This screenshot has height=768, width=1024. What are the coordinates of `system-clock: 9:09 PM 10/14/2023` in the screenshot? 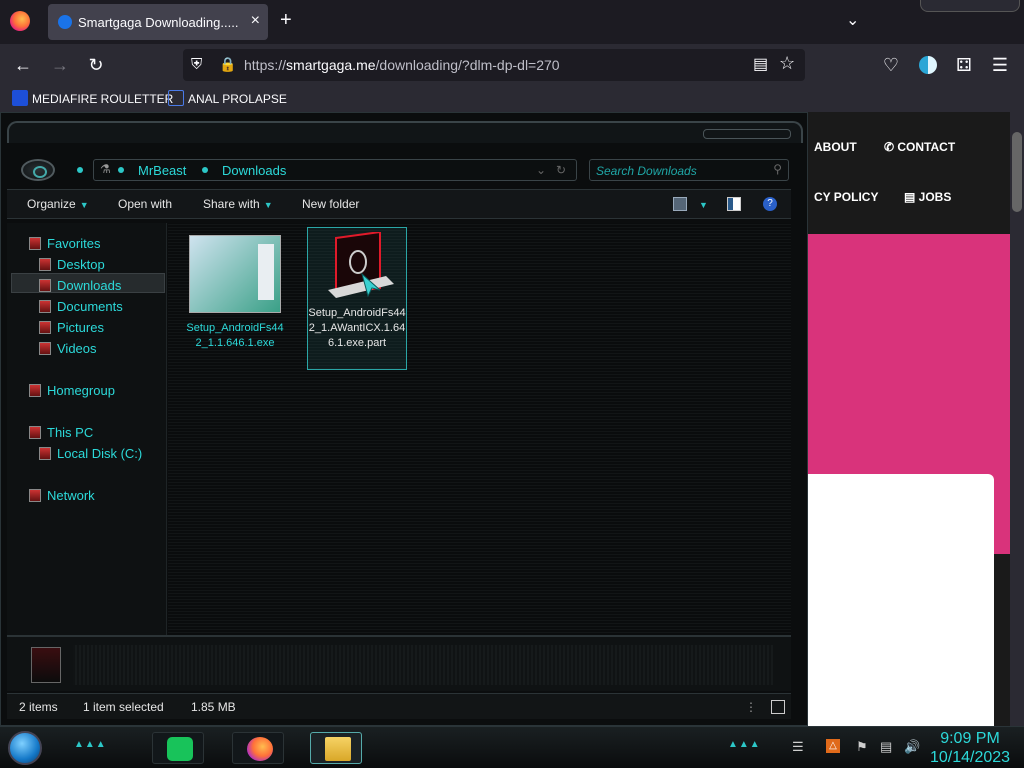 It's located at (970, 748).